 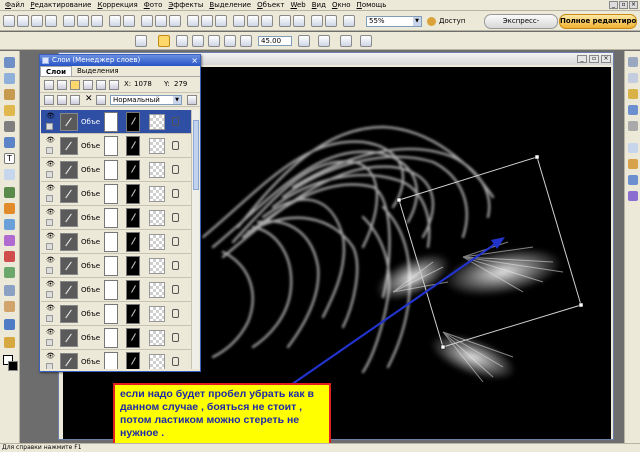 What do you see at coordinates (101, 100) in the screenshot?
I see `opacity-icon` at bounding box center [101, 100].